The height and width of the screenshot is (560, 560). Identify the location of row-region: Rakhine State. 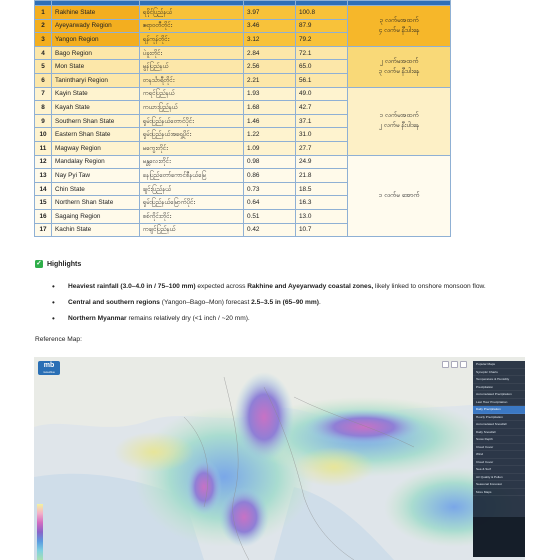
(95, 12).